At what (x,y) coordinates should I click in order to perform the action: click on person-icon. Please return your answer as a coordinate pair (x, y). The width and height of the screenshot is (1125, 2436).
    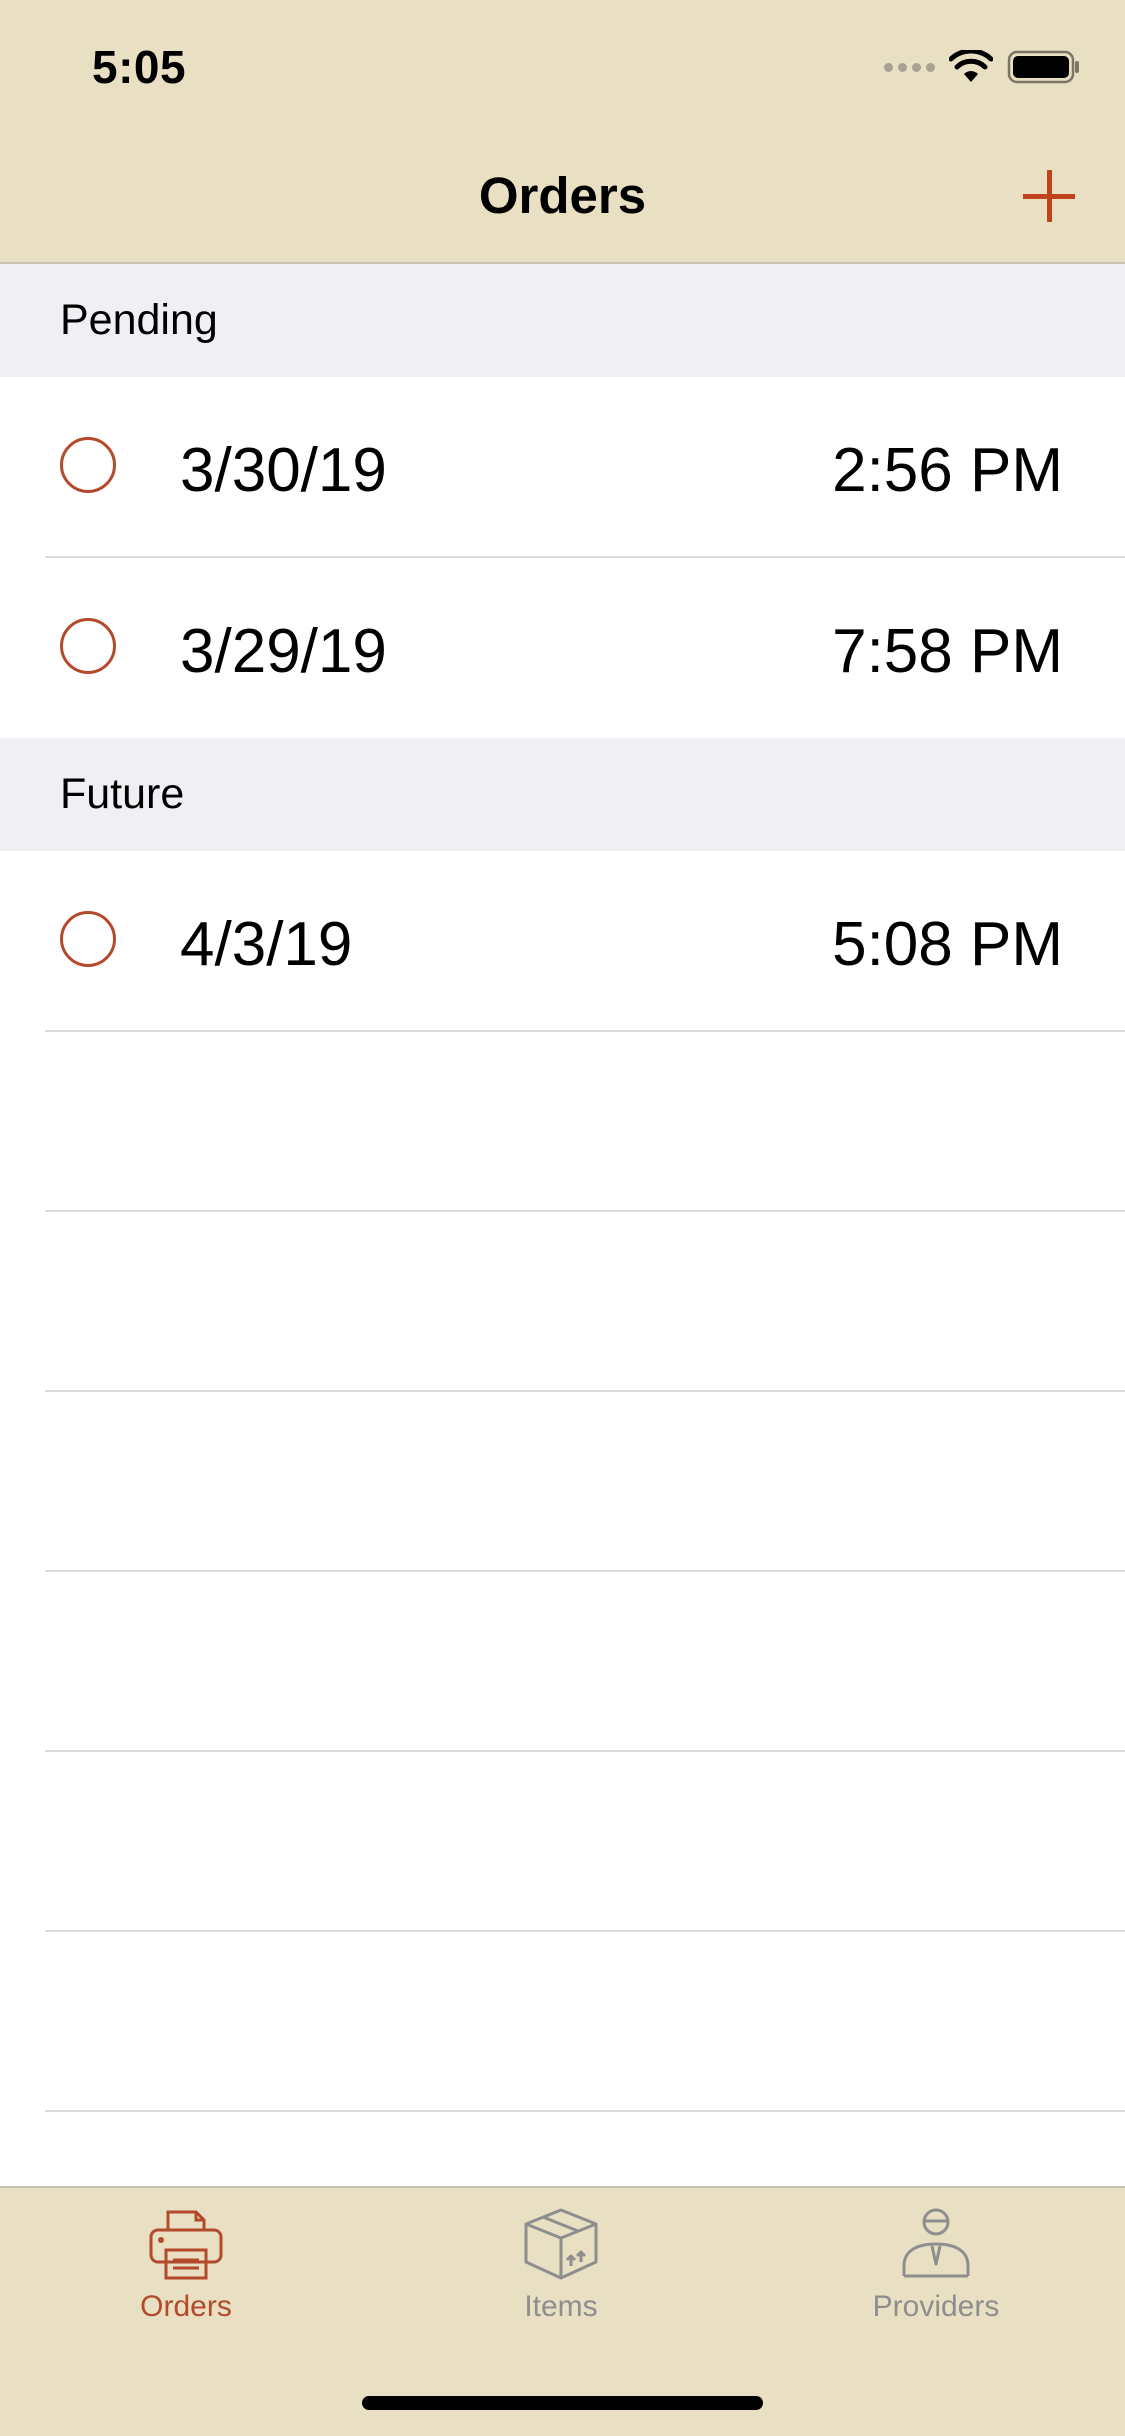
    Looking at the image, I should click on (936, 2243).